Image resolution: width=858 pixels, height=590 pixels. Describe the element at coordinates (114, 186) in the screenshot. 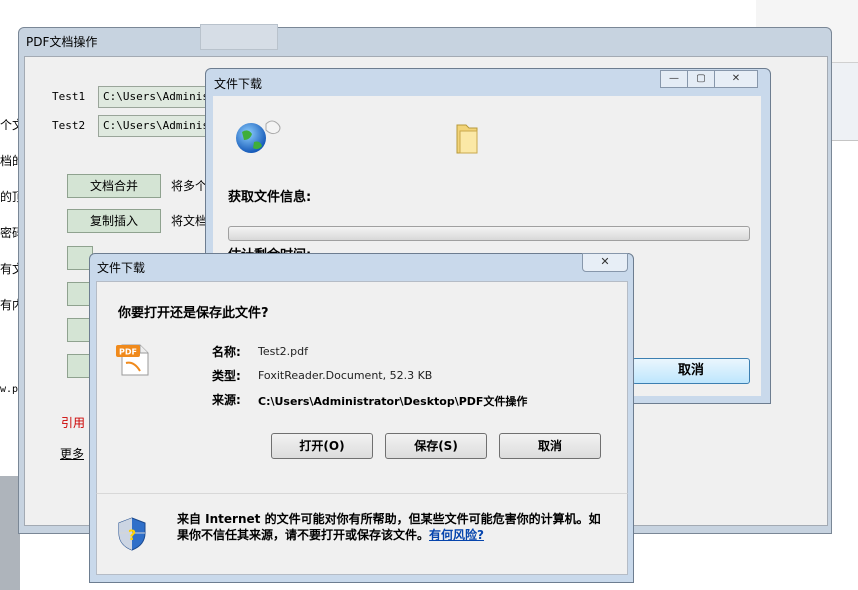

I see `merge-documents-button: 文档合并` at that location.